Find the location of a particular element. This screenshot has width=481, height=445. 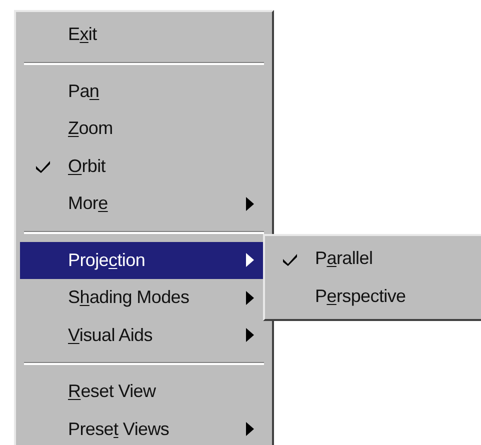

menu-item: More is located at coordinates (144, 203).